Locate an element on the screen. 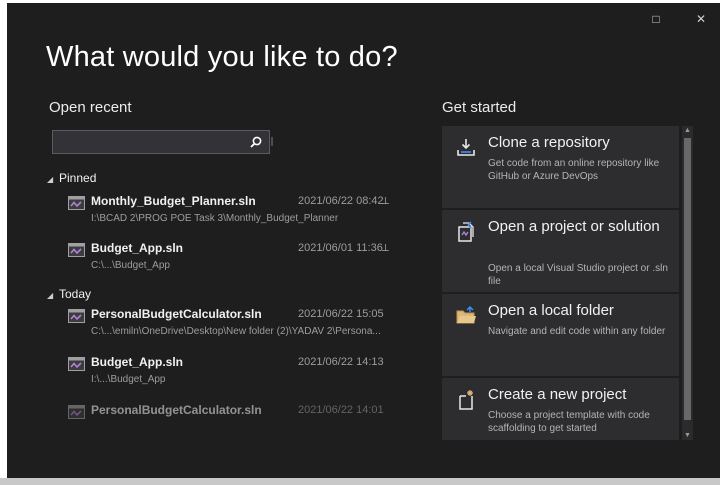 Image resolution: width=720 pixels, height=485 pixels. scroll-down-icon: ▼ is located at coordinates (687, 435).